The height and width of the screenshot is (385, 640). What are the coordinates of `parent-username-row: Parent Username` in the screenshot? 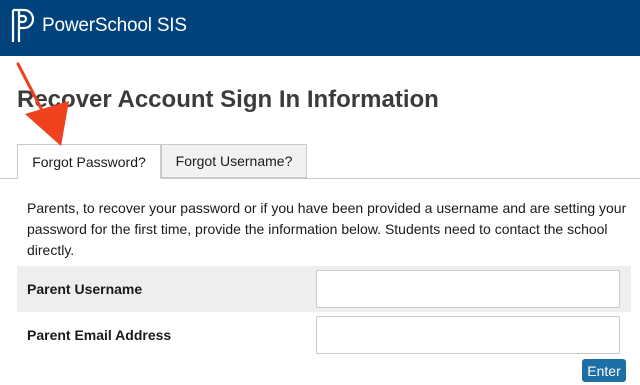 It's located at (324, 289).